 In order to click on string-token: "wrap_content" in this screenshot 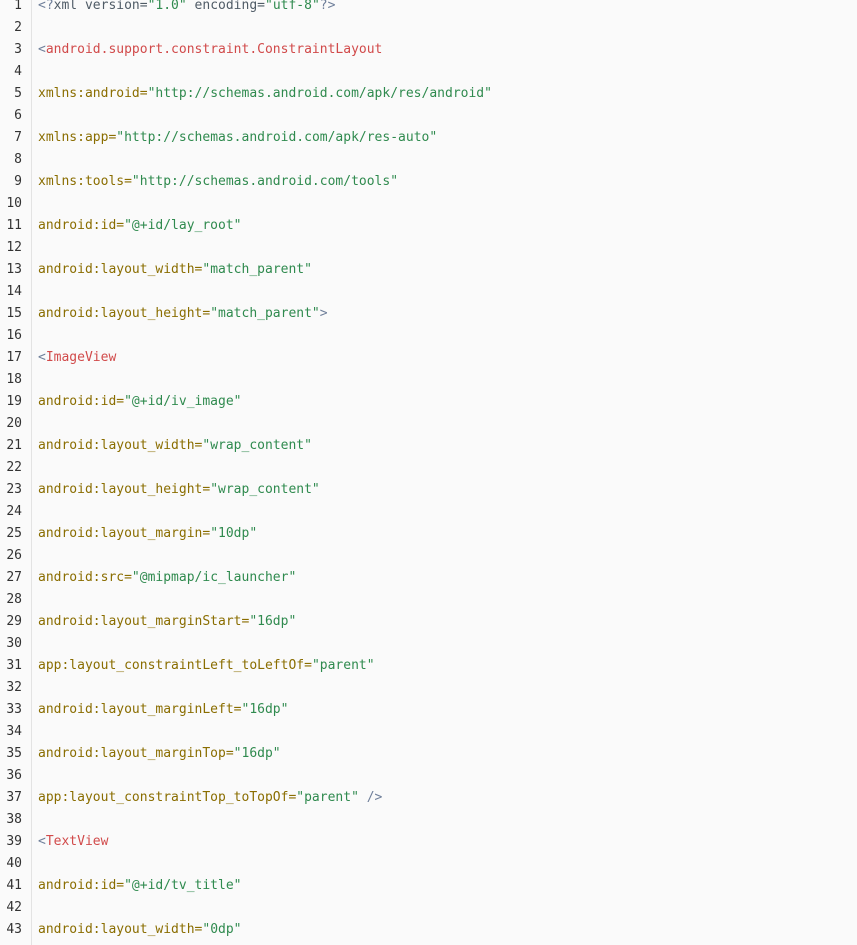, I will do `click(257, 445)`.